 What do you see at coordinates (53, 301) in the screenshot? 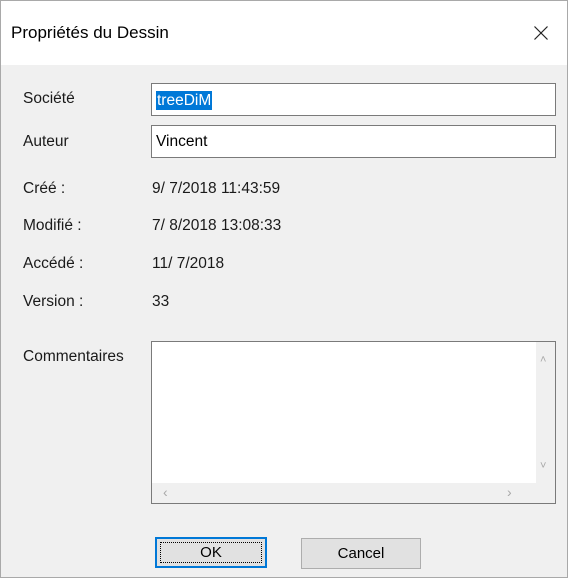
I see `version-label: Version :` at bounding box center [53, 301].